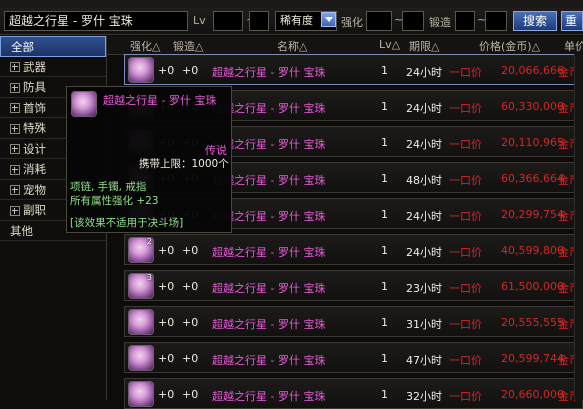 The height and width of the screenshot is (409, 583). Describe the element at coordinates (573, 46) in the screenshot. I see `column-header-unit: 单价` at that location.